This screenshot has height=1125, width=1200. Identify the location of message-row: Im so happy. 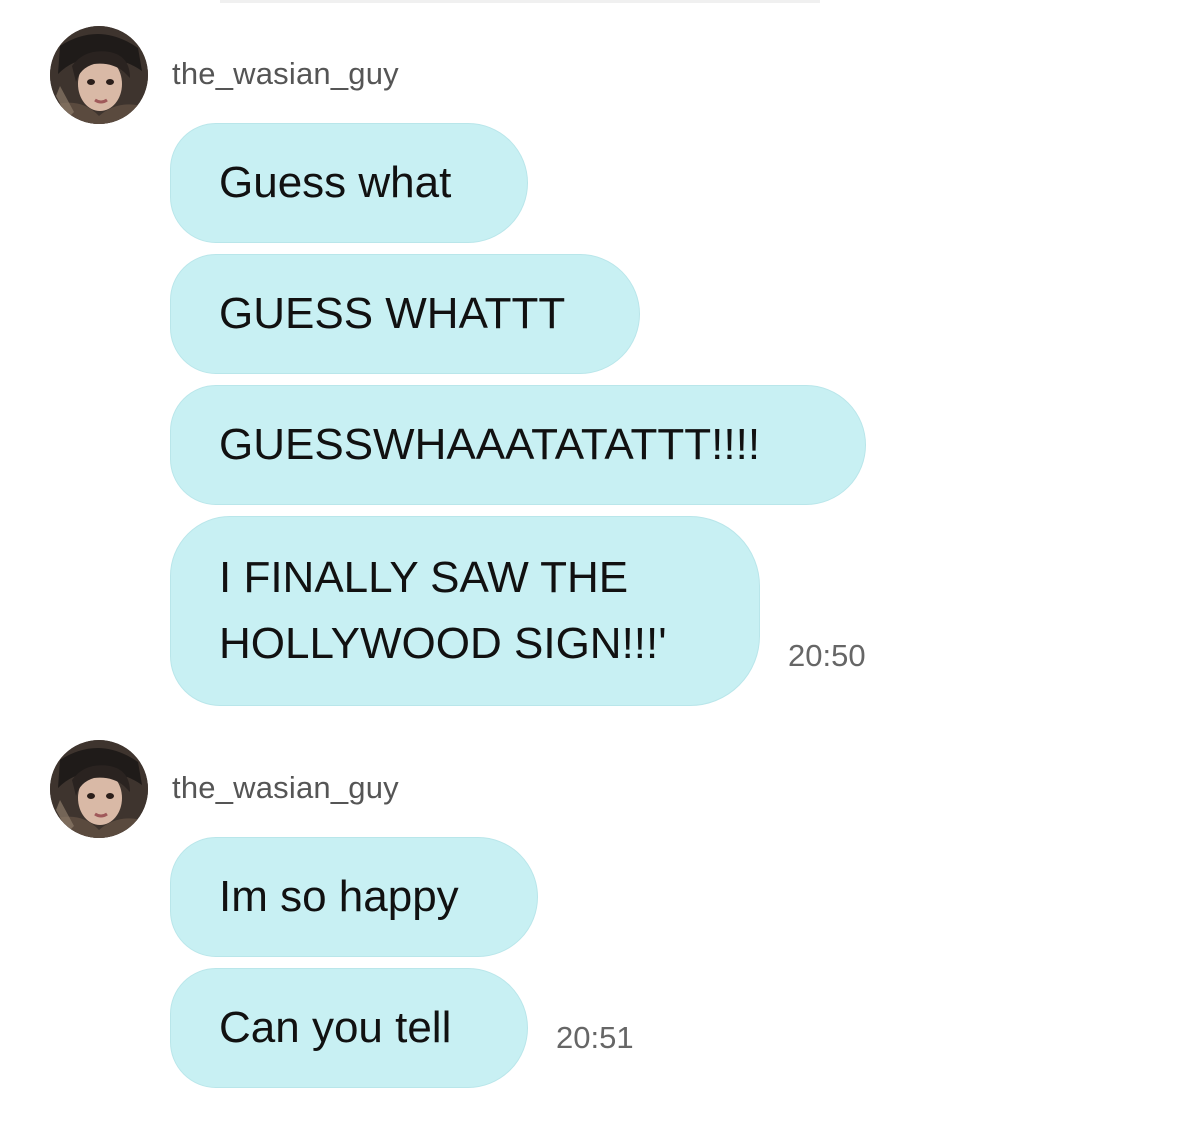
(354, 897).